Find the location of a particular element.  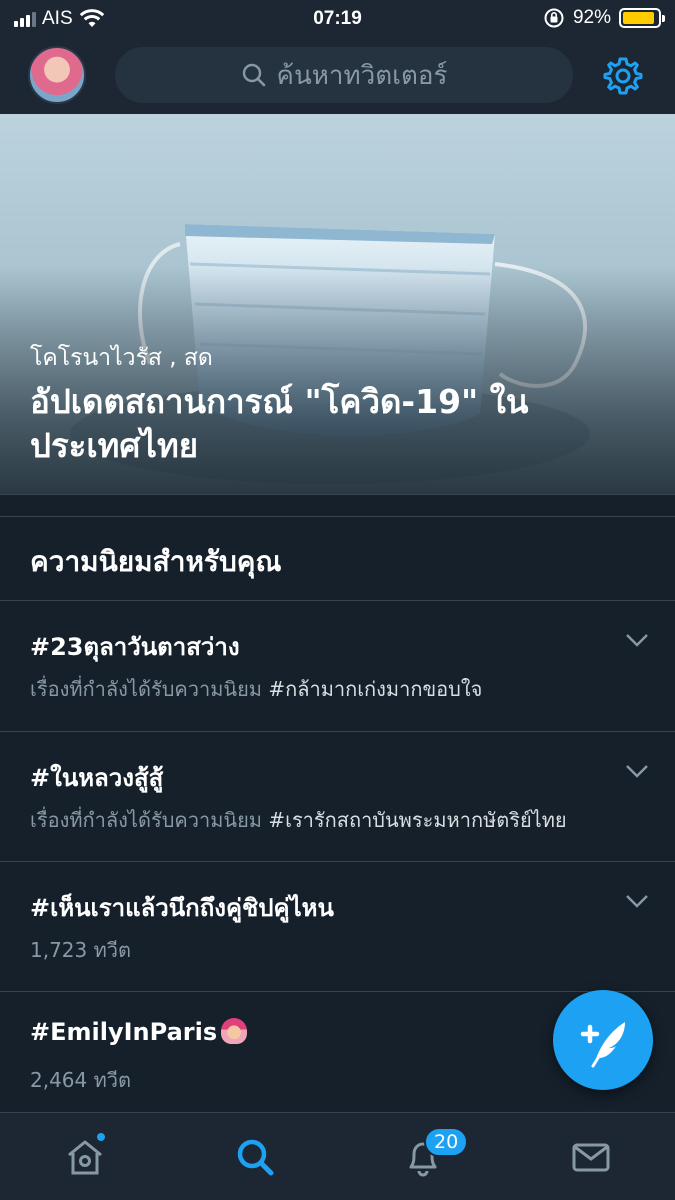

home-new-dot is located at coordinates (101, 1137).